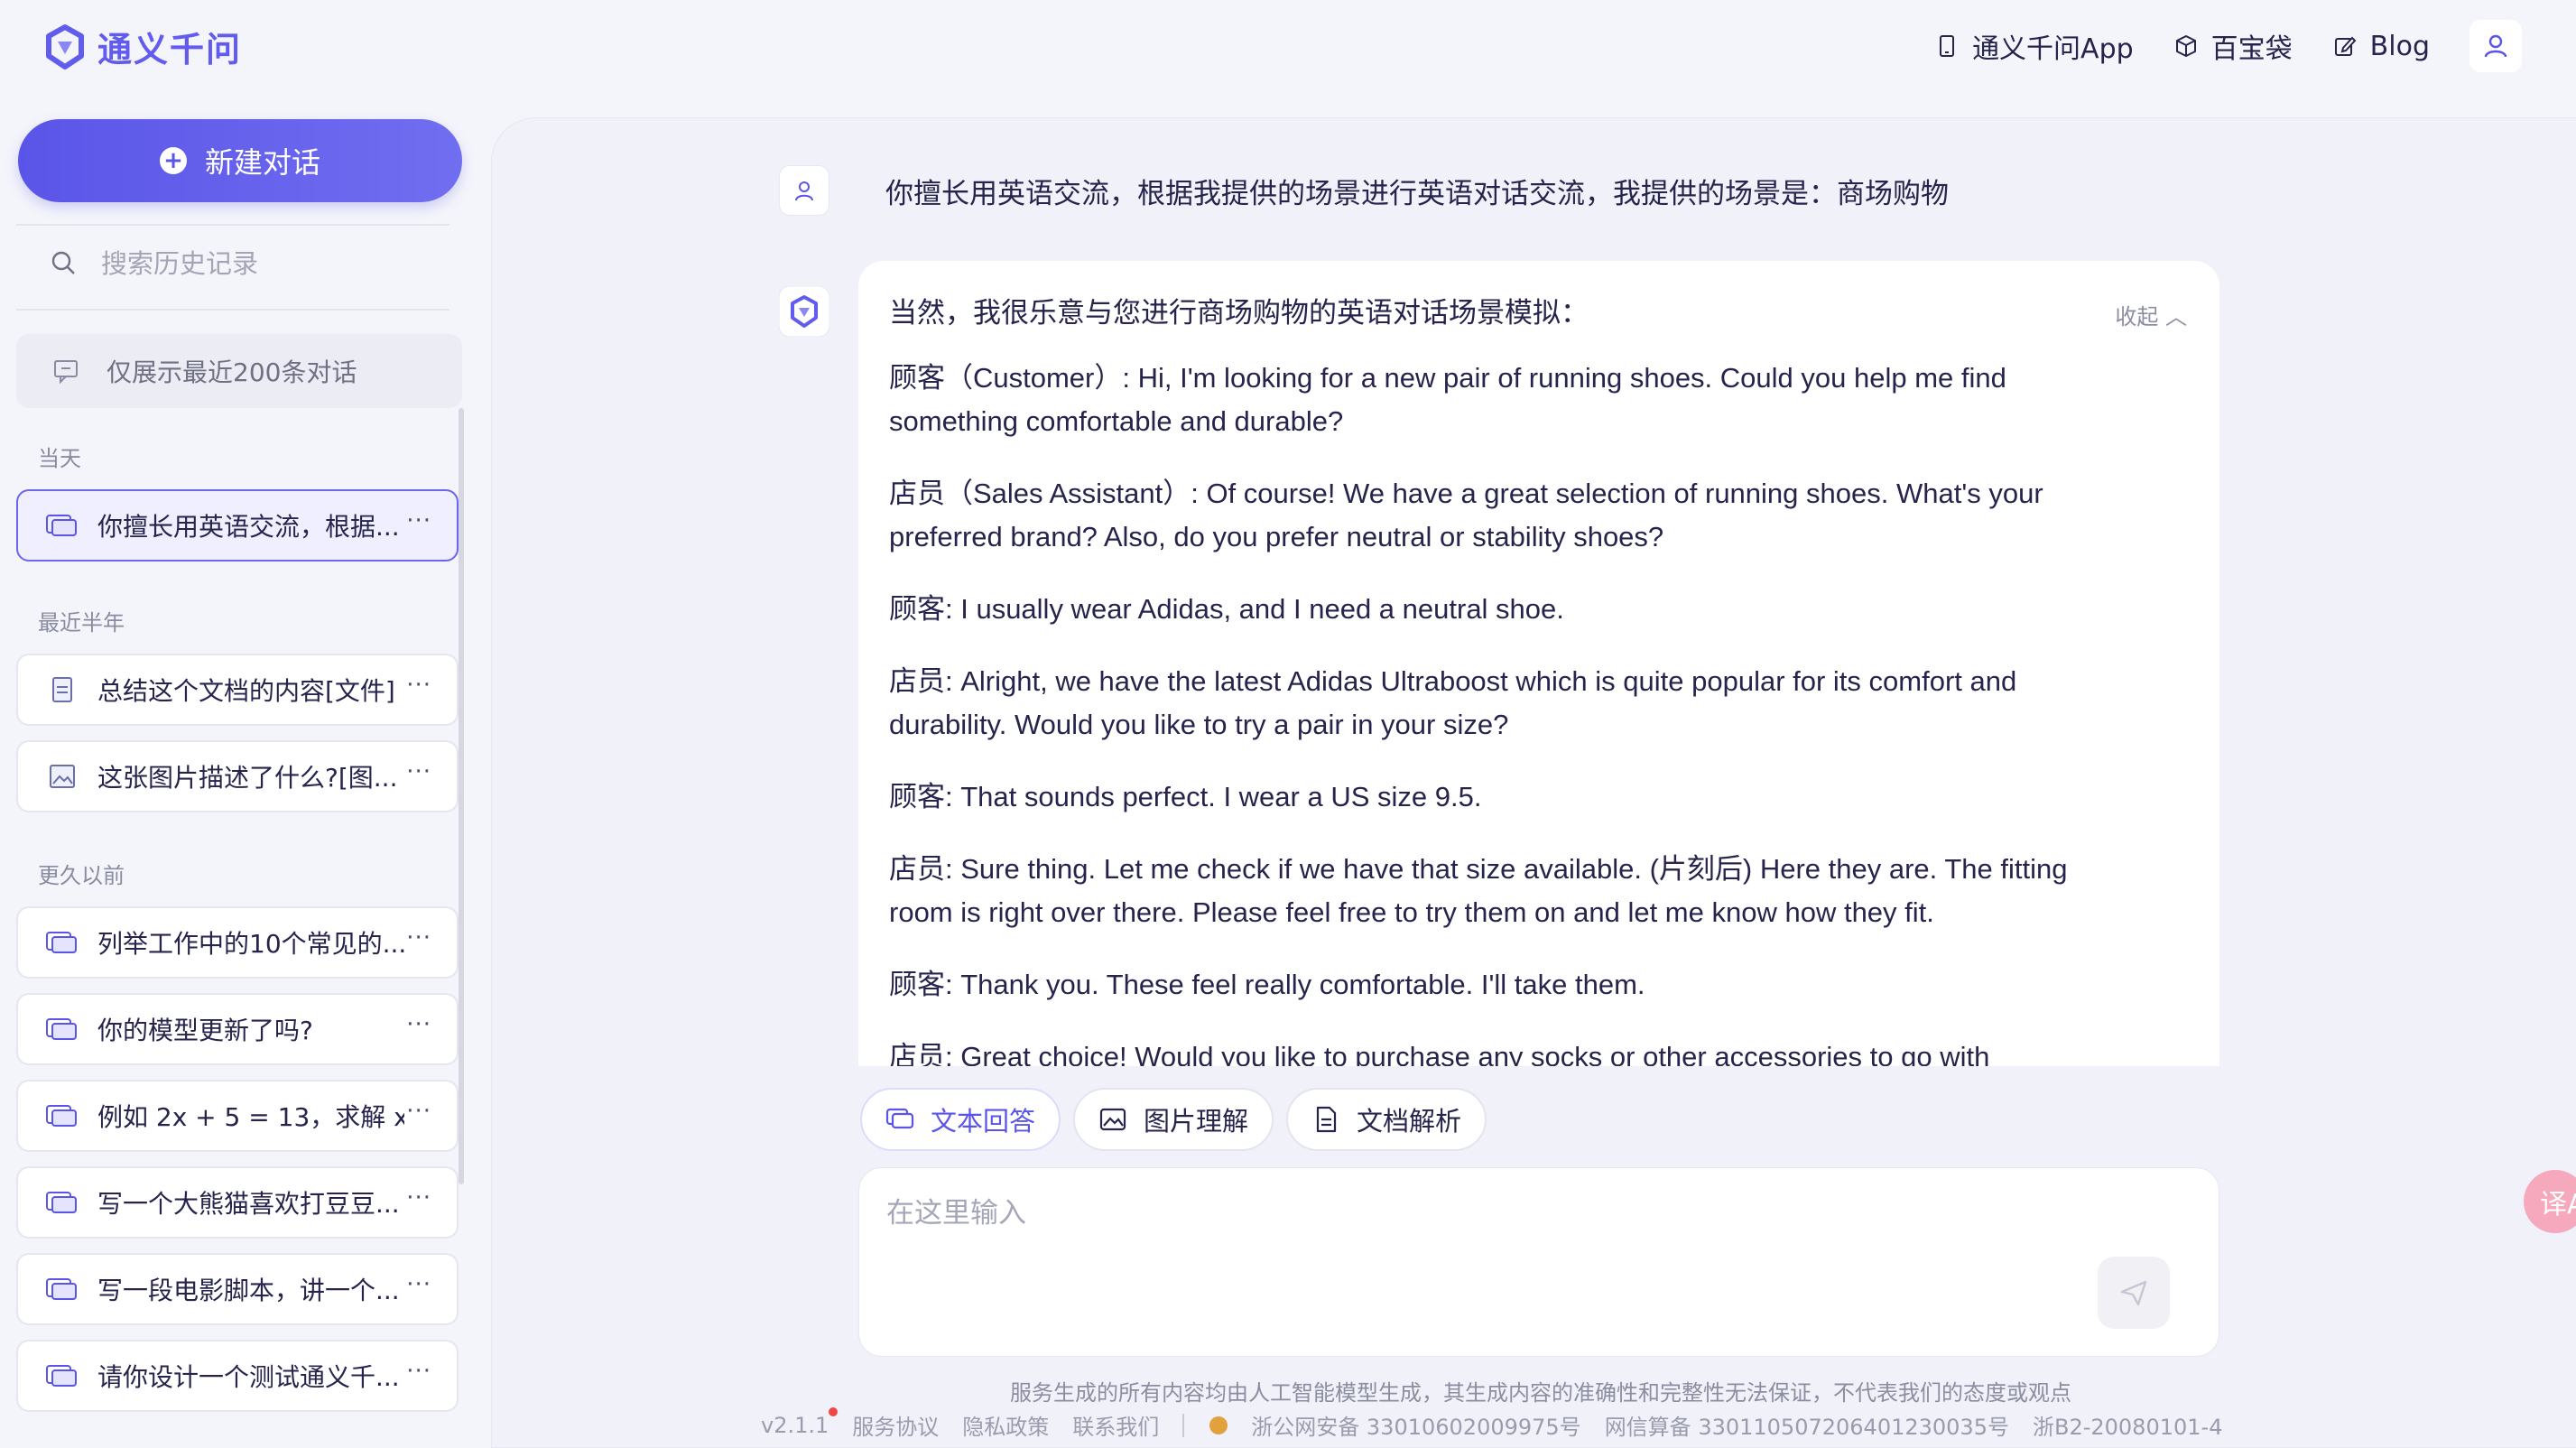 This screenshot has width=2576, height=1448. Describe the element at coordinates (2345, 46) in the screenshot. I see `edit-icon` at that location.